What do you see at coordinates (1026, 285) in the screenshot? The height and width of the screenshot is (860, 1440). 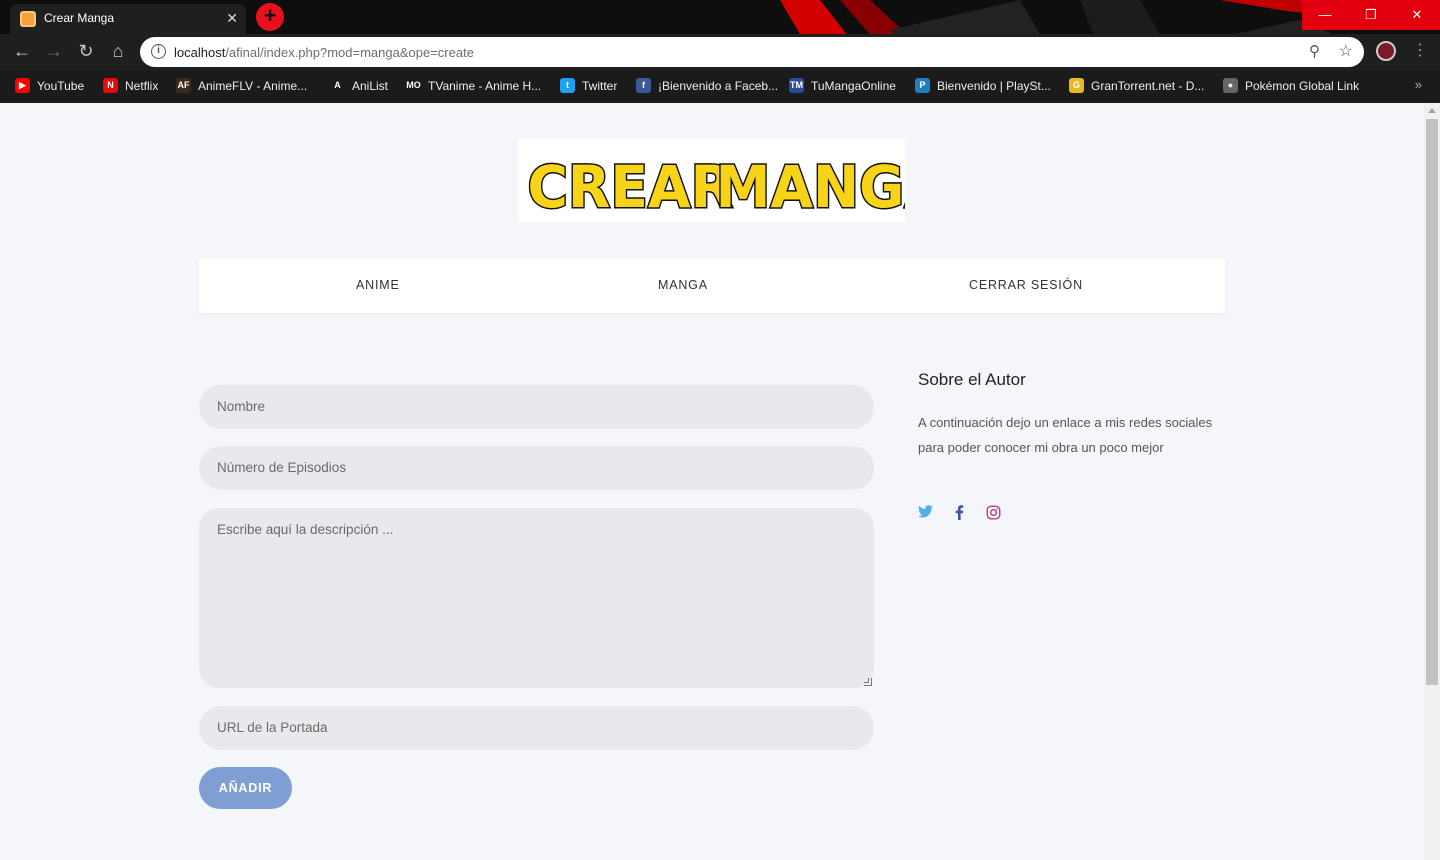 I see `nav-logout: CERRAR SESIÓN` at bounding box center [1026, 285].